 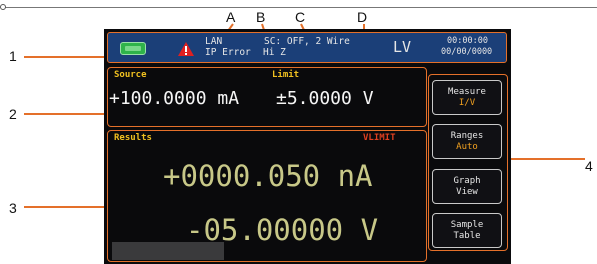 I want to click on hiz-status: Hi Z, so click(x=274, y=52).